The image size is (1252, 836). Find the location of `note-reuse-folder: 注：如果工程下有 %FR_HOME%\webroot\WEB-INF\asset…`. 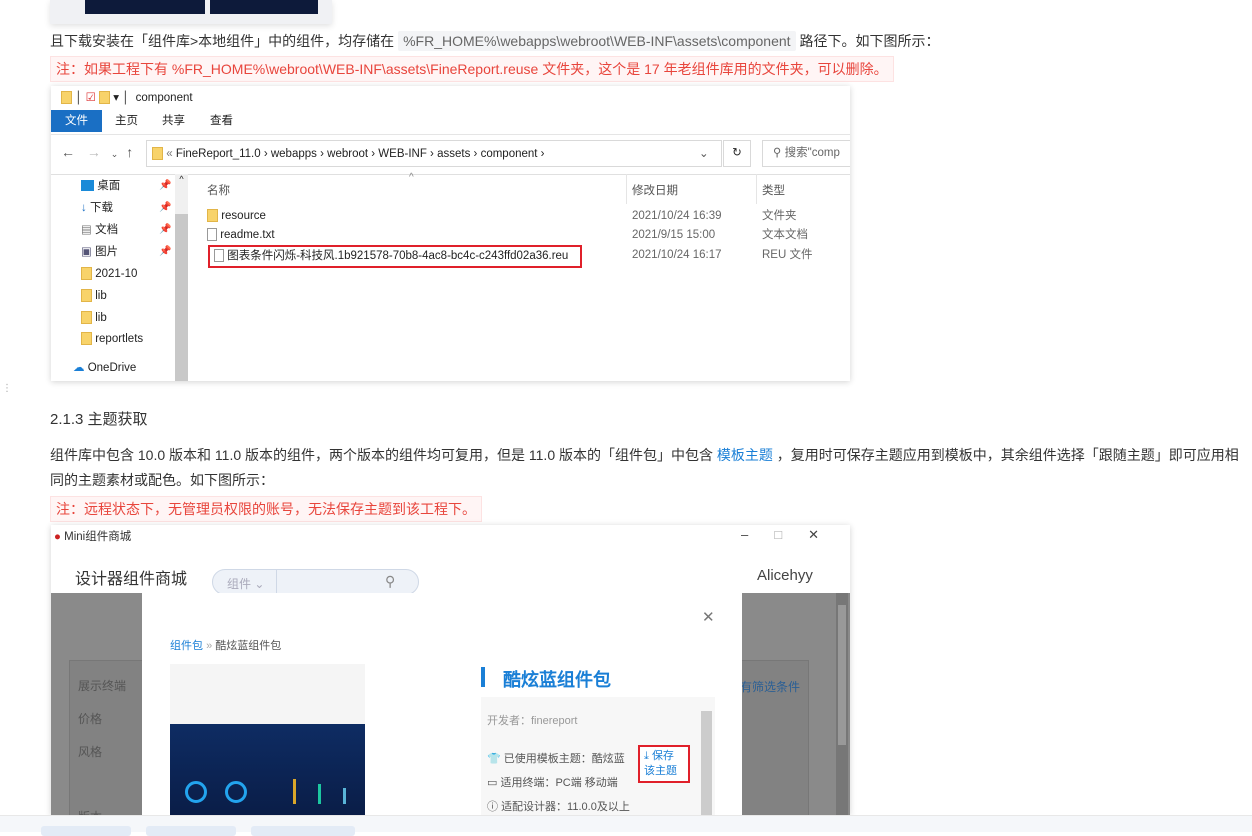

note-reuse-folder: 注：如果工程下有 %FR_HOME%\webroot\WEB-INF\asset… is located at coordinates (472, 69).